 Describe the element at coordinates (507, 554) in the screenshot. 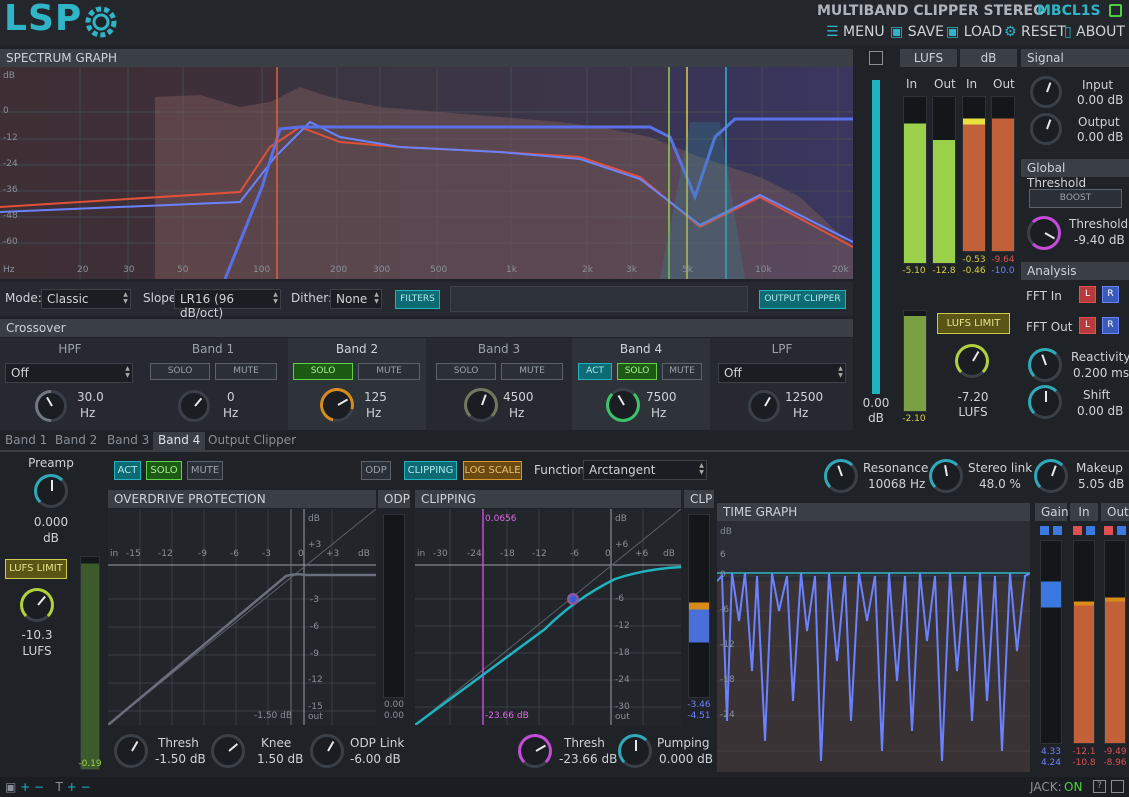

I see `clip-x-tick: -18` at that location.